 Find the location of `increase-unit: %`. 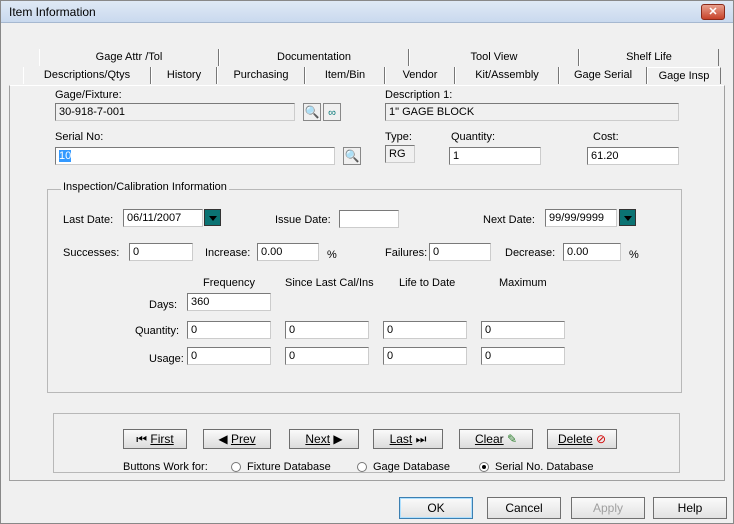

increase-unit: % is located at coordinates (332, 255).